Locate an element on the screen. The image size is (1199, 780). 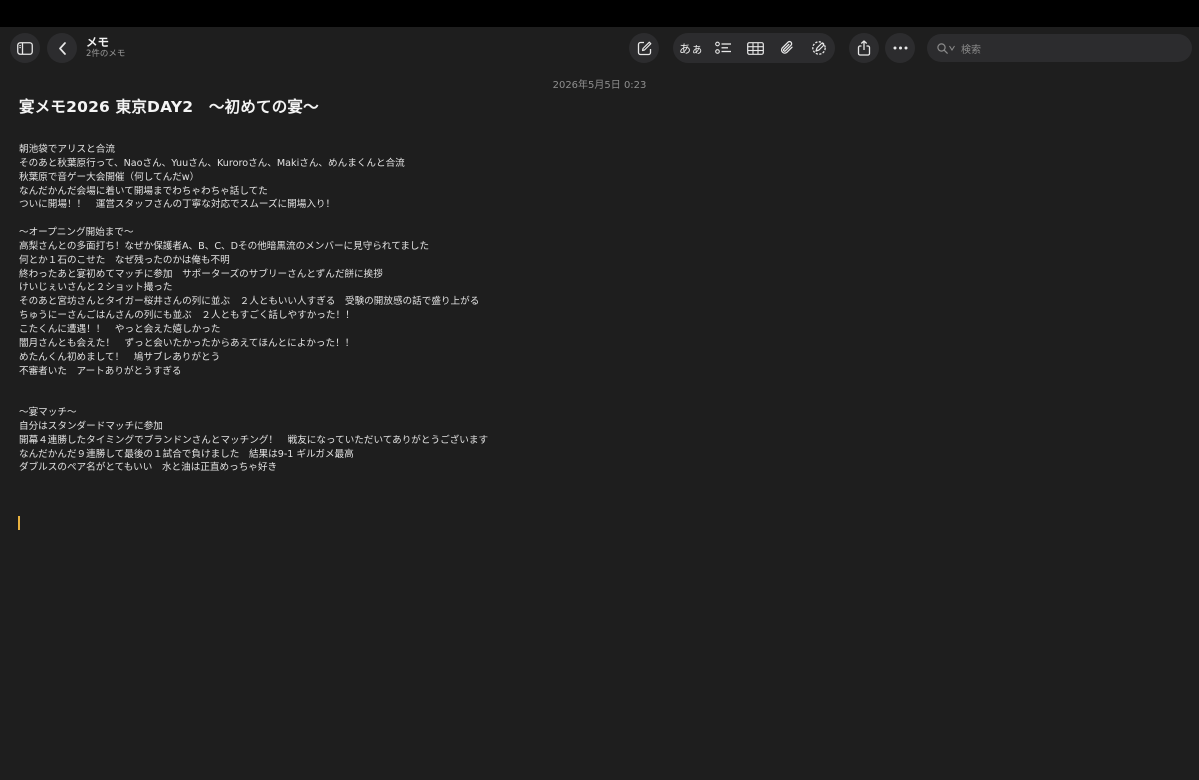
note-count: 2件のメモ is located at coordinates (106, 54).